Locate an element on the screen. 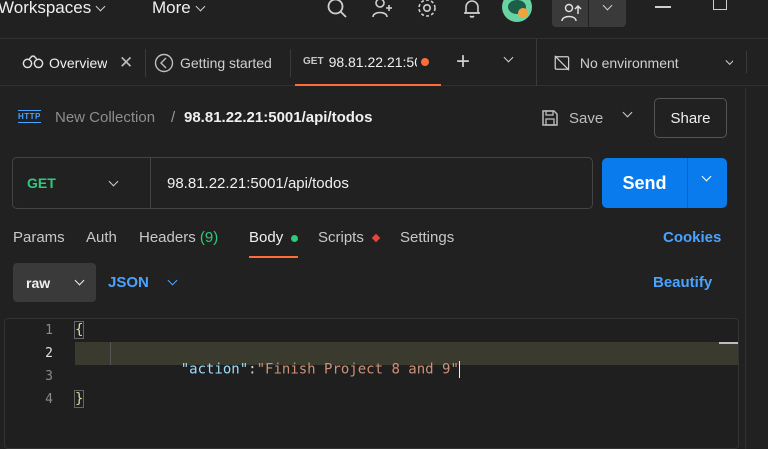 The width and height of the screenshot is (768, 449). body-active-dot is located at coordinates (295, 238).